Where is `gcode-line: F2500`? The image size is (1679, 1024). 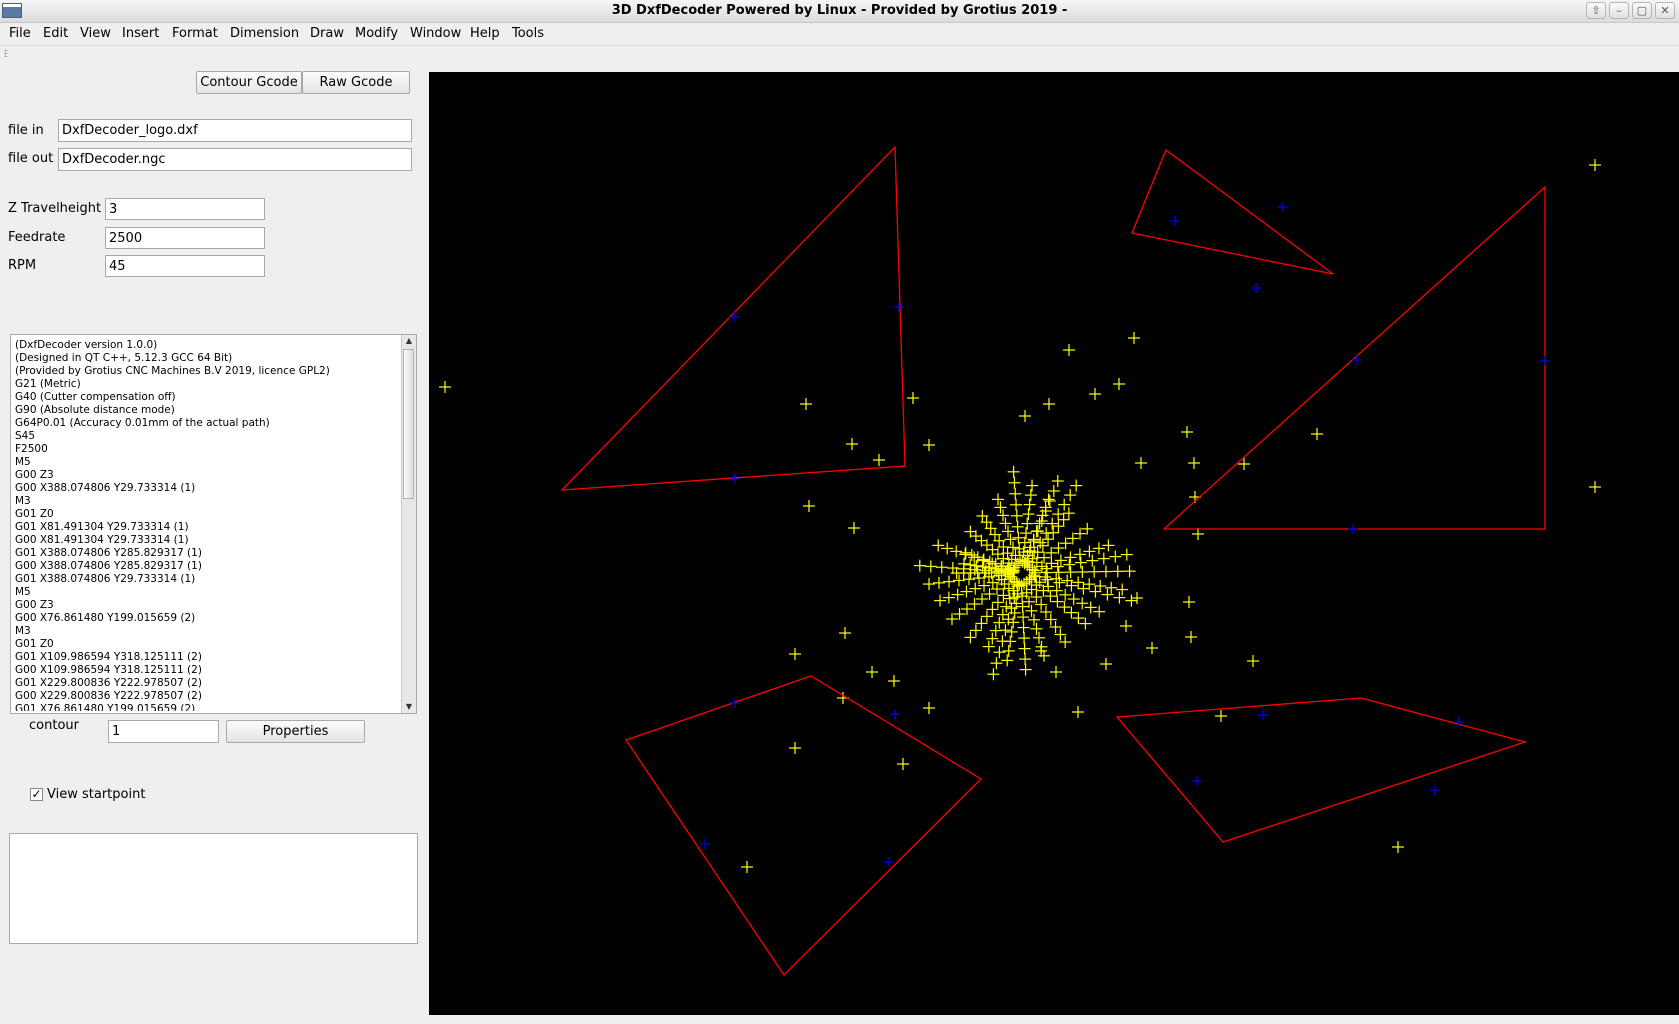
gcode-line: F2500 is located at coordinates (31, 449).